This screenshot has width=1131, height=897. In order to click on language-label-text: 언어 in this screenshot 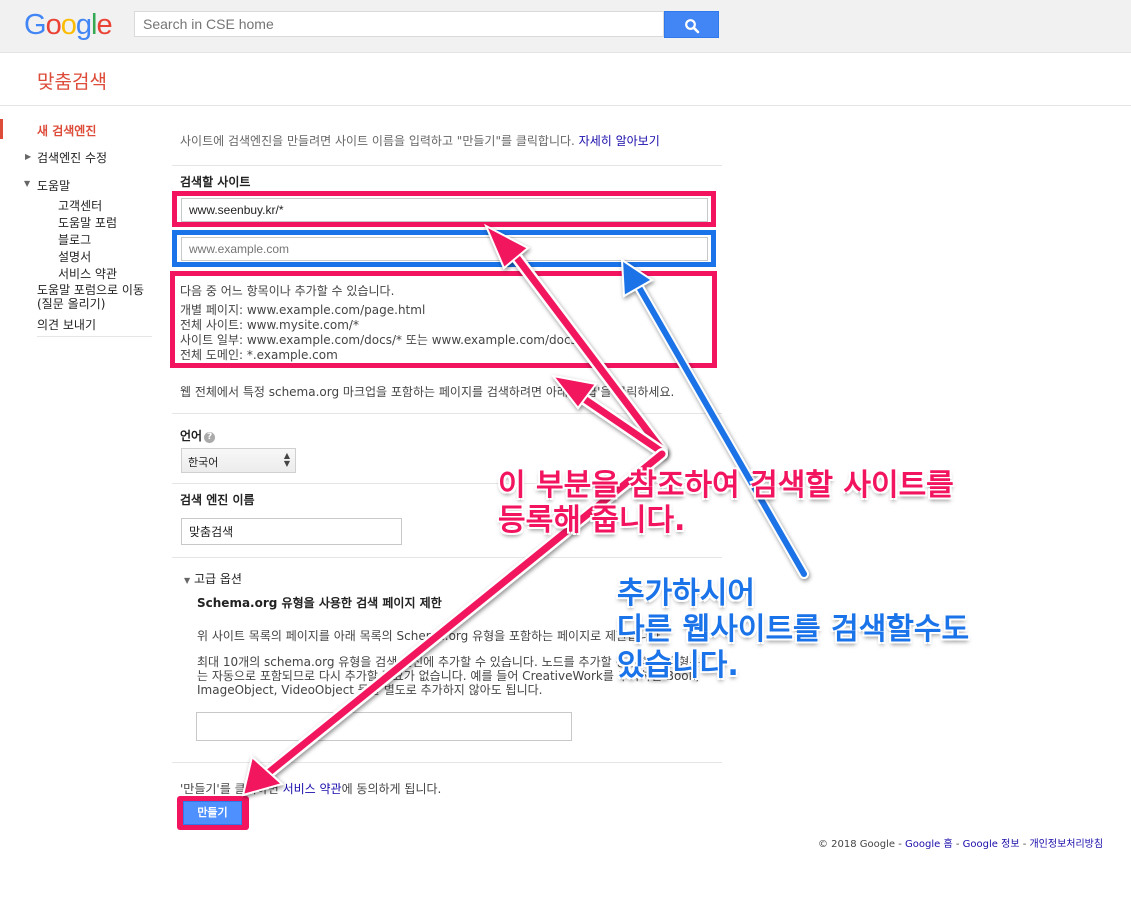, I will do `click(191, 436)`.